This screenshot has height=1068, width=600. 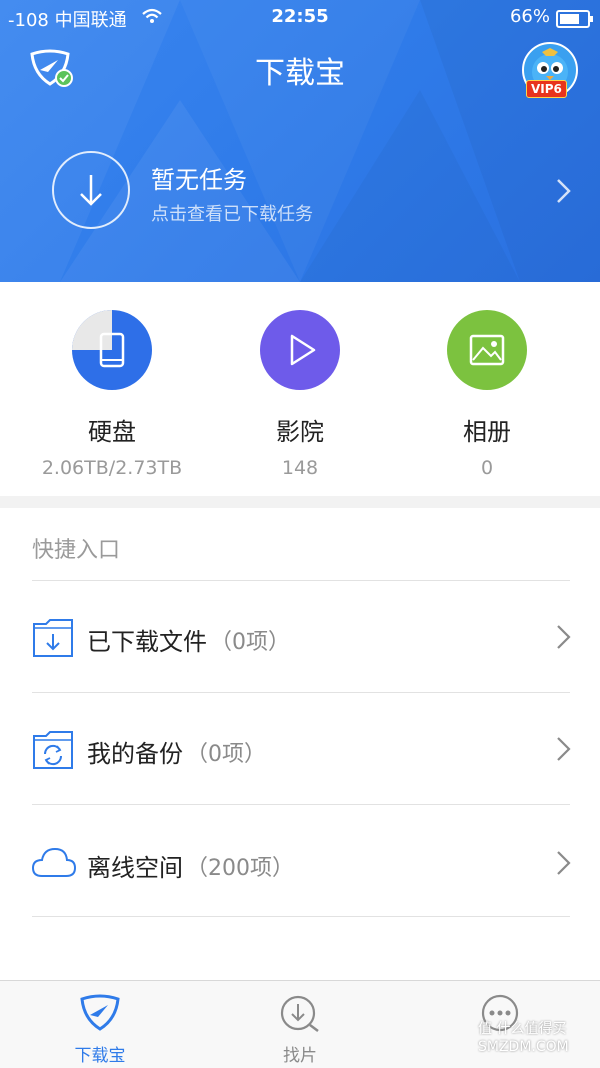 I want to click on folder-download-icon, so click(x=53, y=638).